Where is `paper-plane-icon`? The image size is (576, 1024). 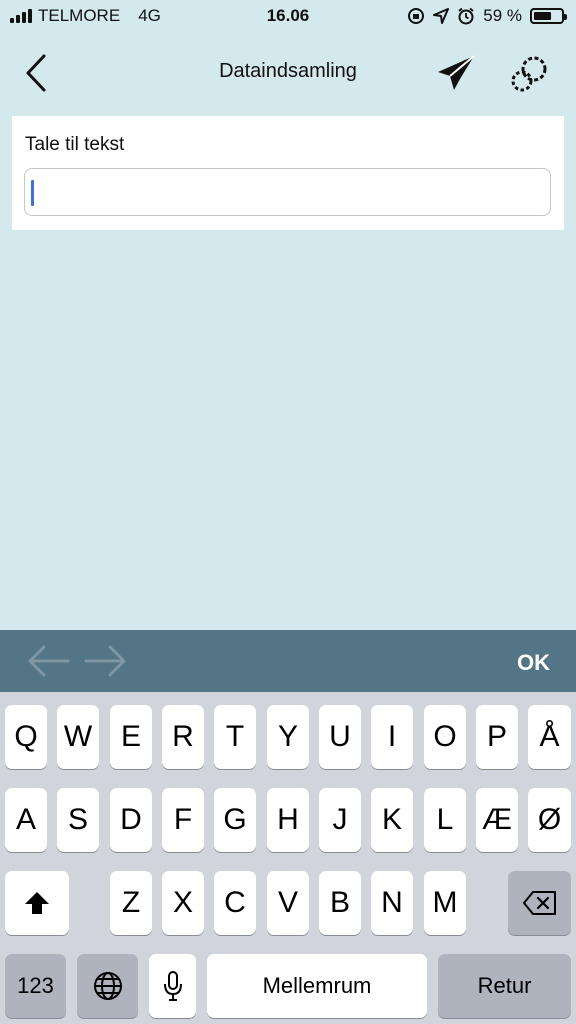 paper-plane-icon is located at coordinates (456, 73).